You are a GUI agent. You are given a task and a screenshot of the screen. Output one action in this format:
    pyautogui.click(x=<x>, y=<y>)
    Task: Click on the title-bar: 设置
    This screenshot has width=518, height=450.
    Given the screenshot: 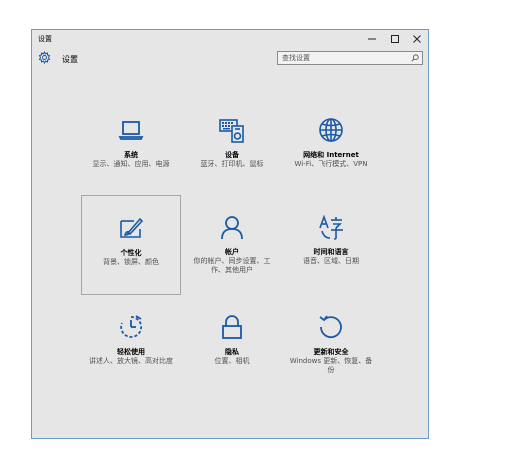 What is the action you would take?
    pyautogui.click(x=230, y=39)
    